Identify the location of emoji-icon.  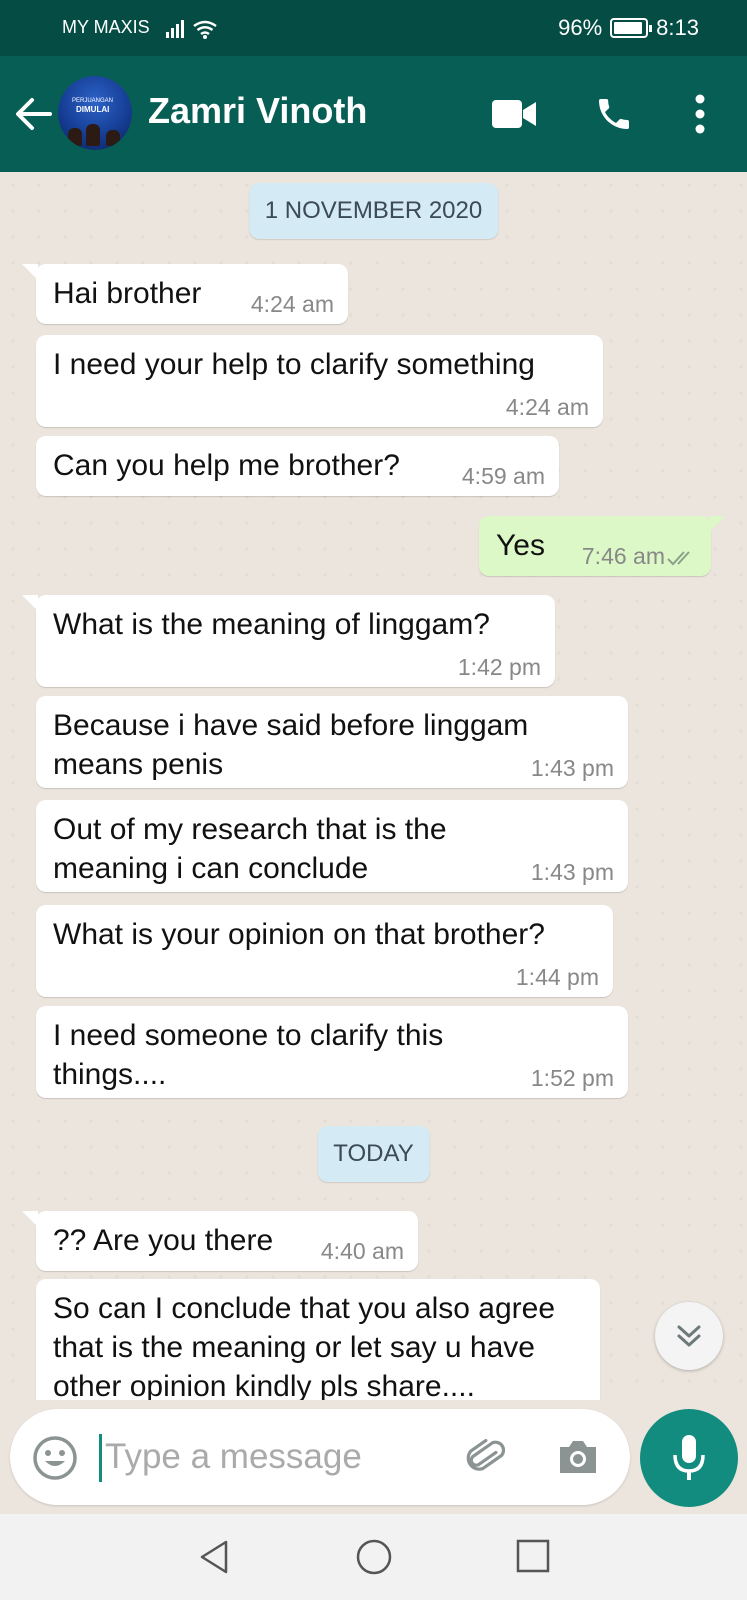
(55, 1458).